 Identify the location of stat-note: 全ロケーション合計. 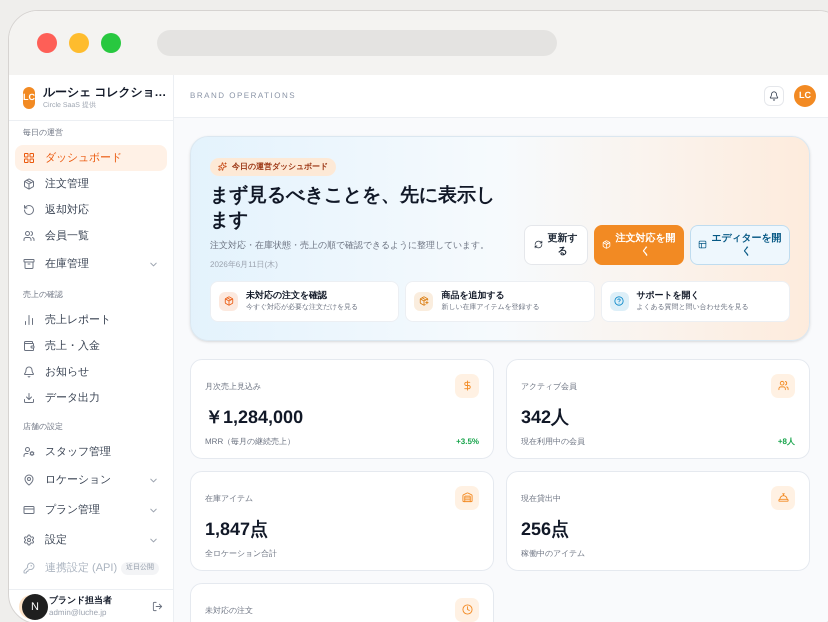
(241, 554).